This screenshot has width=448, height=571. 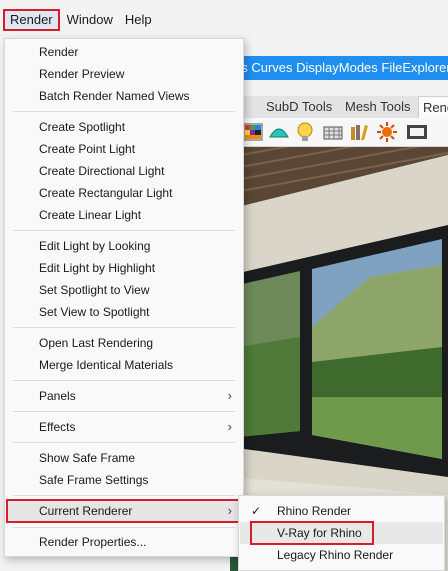 I want to click on ground-plane-icon, so click(x=333, y=132).